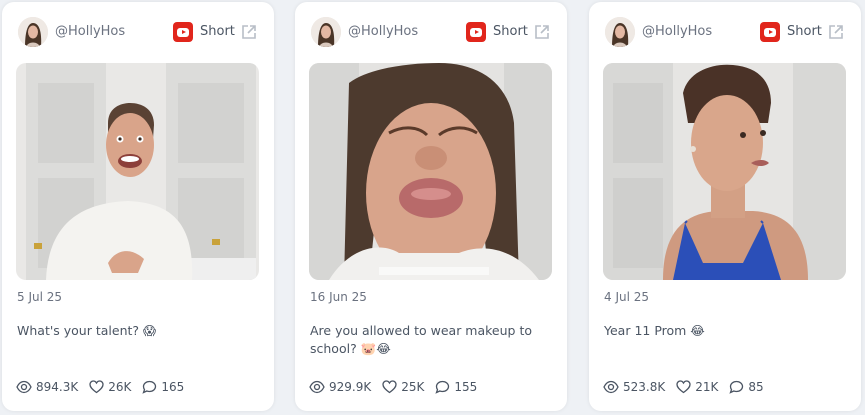 This screenshot has height=415, width=865. I want to click on post-date: 16 Jun 25, so click(338, 297).